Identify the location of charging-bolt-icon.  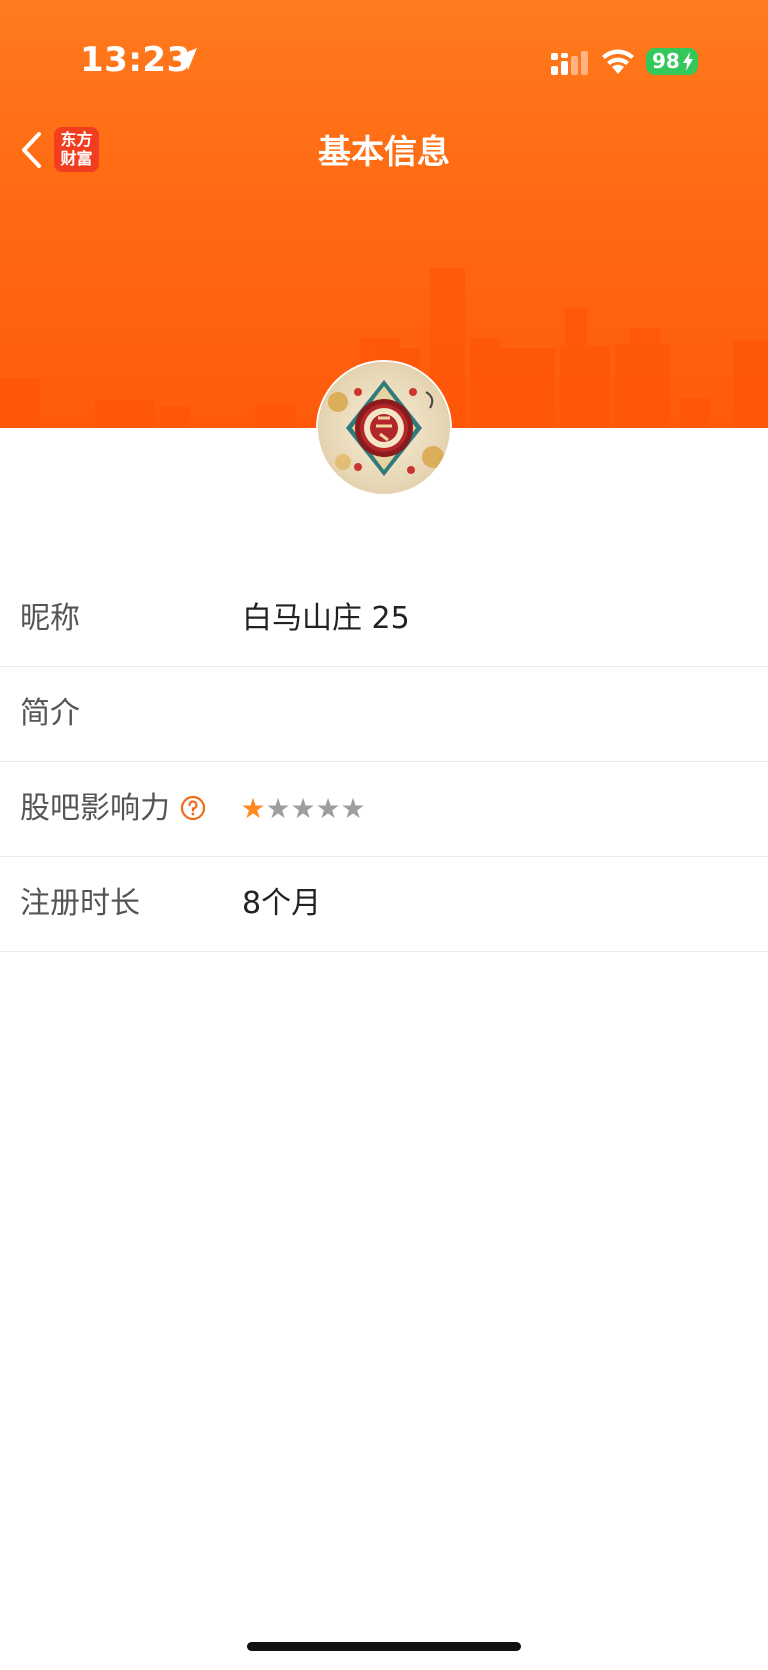
(688, 61).